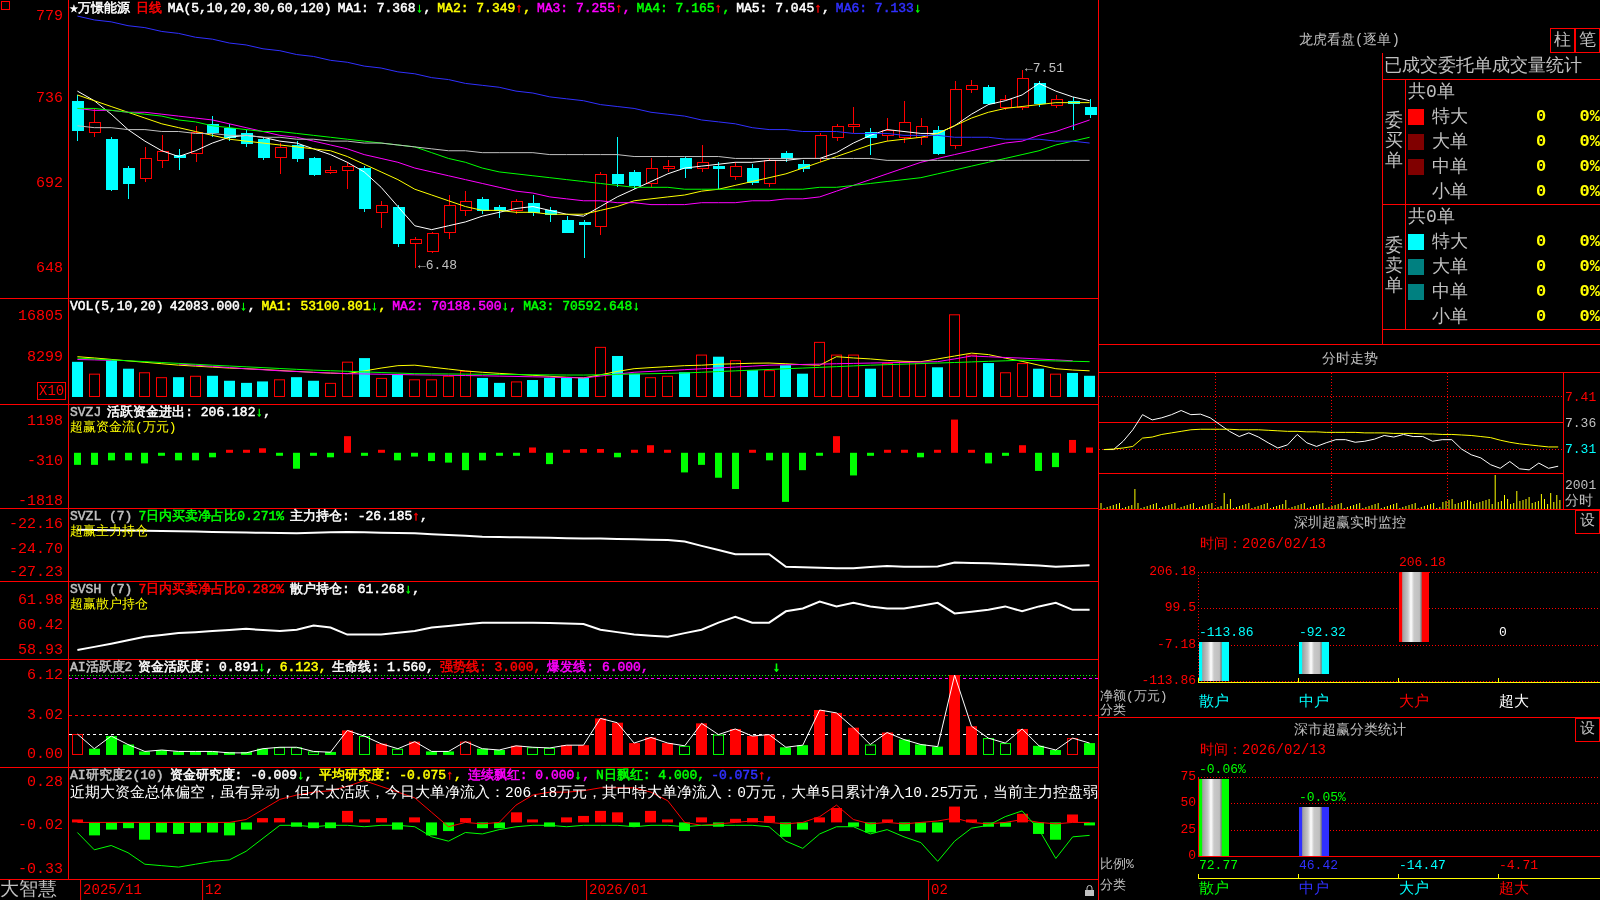  What do you see at coordinates (49, 268) in the screenshot?
I see `y-axis-label: 648` at bounding box center [49, 268].